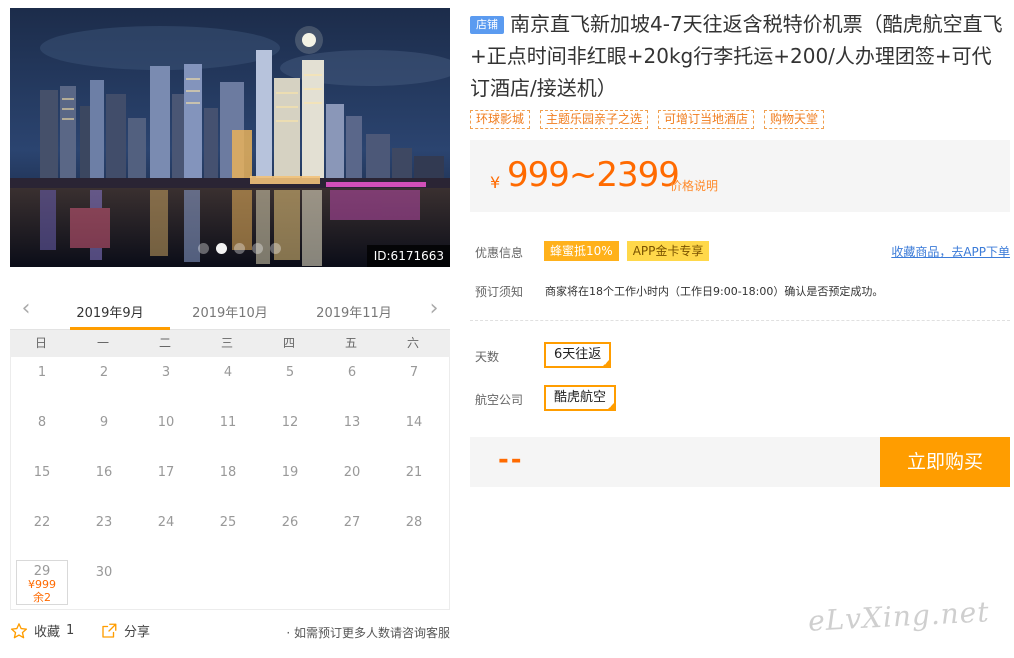 This screenshot has height=658, width=1014. What do you see at coordinates (26, 309) in the screenshot?
I see `prev-month-chevron-icon: ‹` at bounding box center [26, 309].